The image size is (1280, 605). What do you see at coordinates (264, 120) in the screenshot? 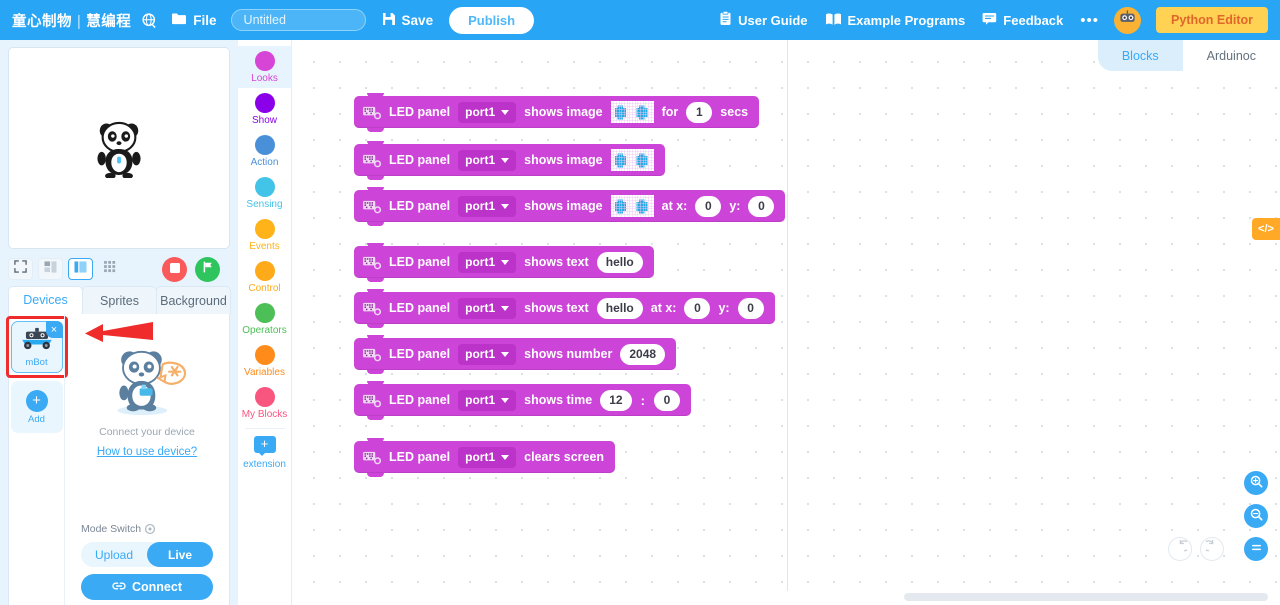
I see `category-label: Show` at bounding box center [264, 120].